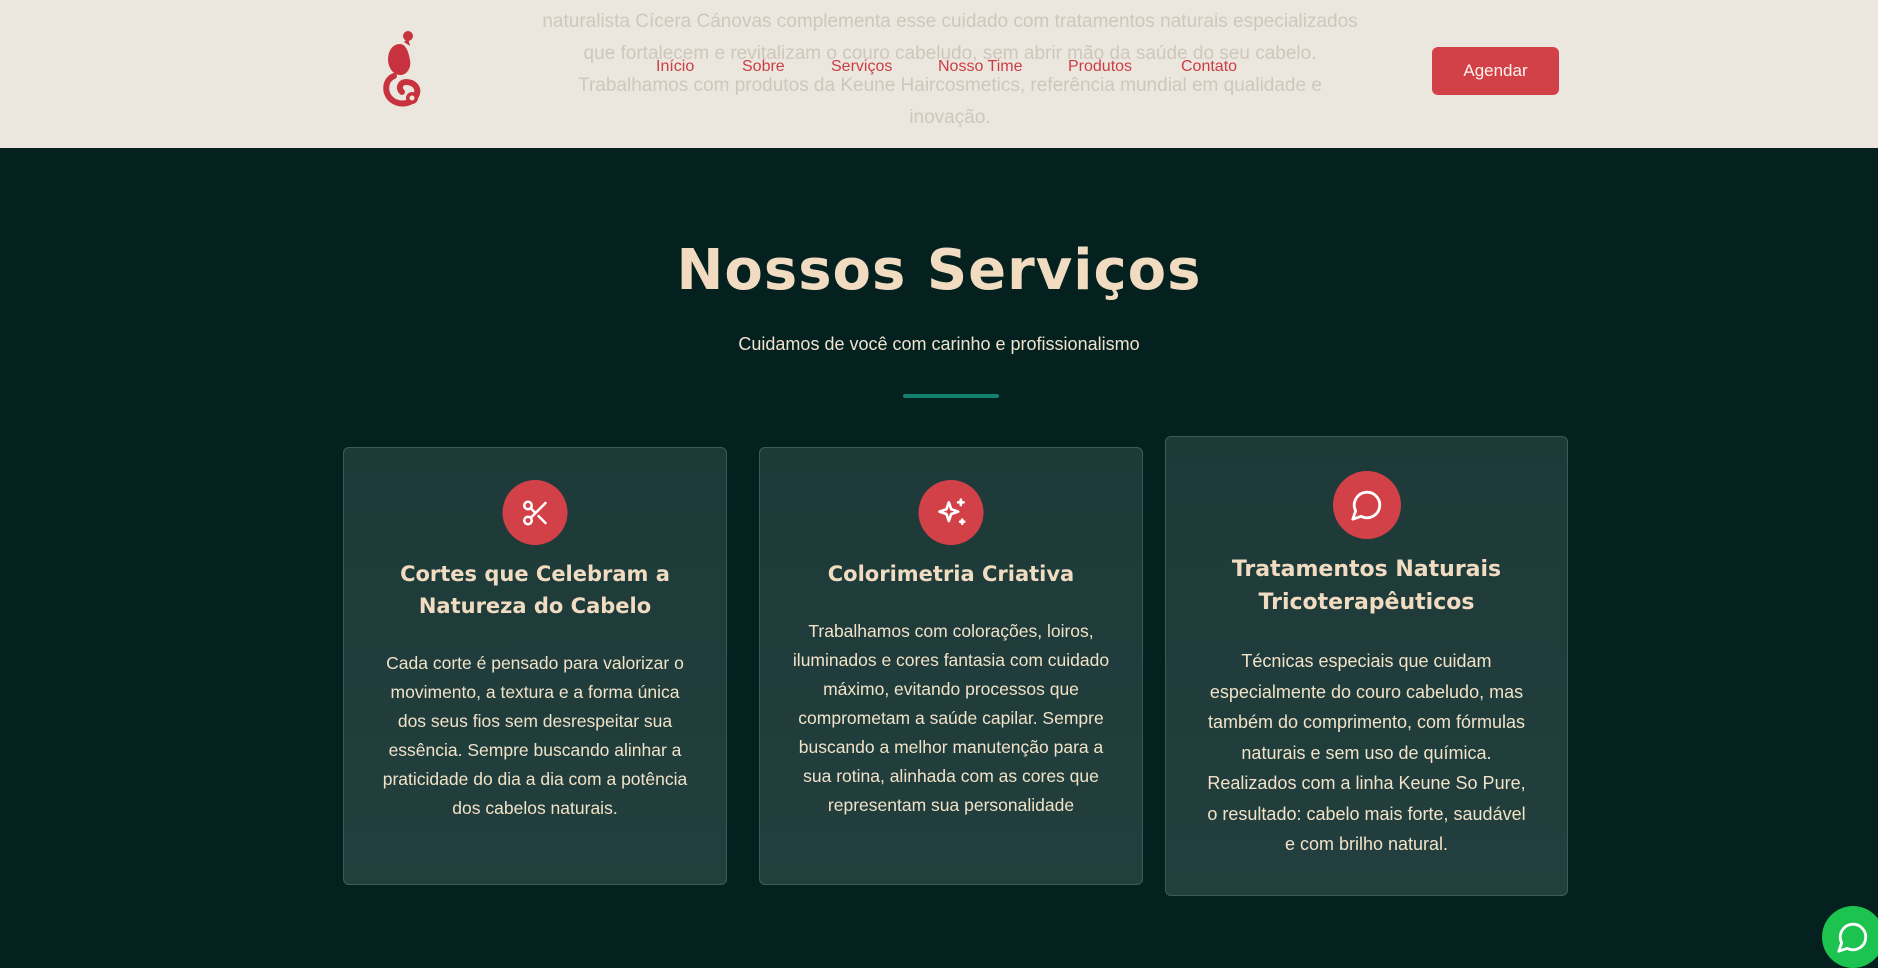 This screenshot has height=968, width=1878. Describe the element at coordinates (951, 396) in the screenshot. I see `section-divider` at that location.